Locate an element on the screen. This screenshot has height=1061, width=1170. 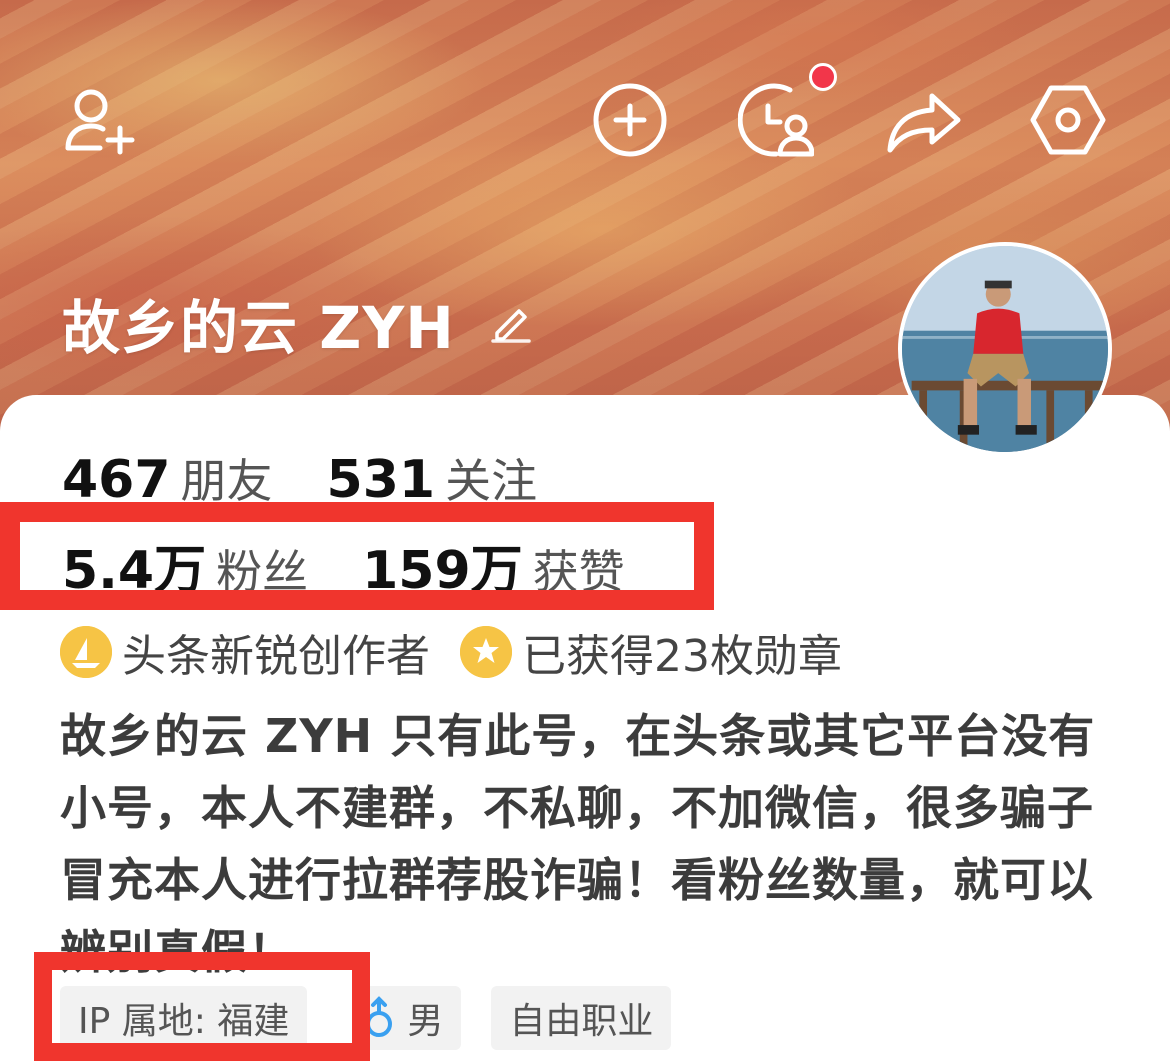
share-icon is located at coordinates (924, 120).